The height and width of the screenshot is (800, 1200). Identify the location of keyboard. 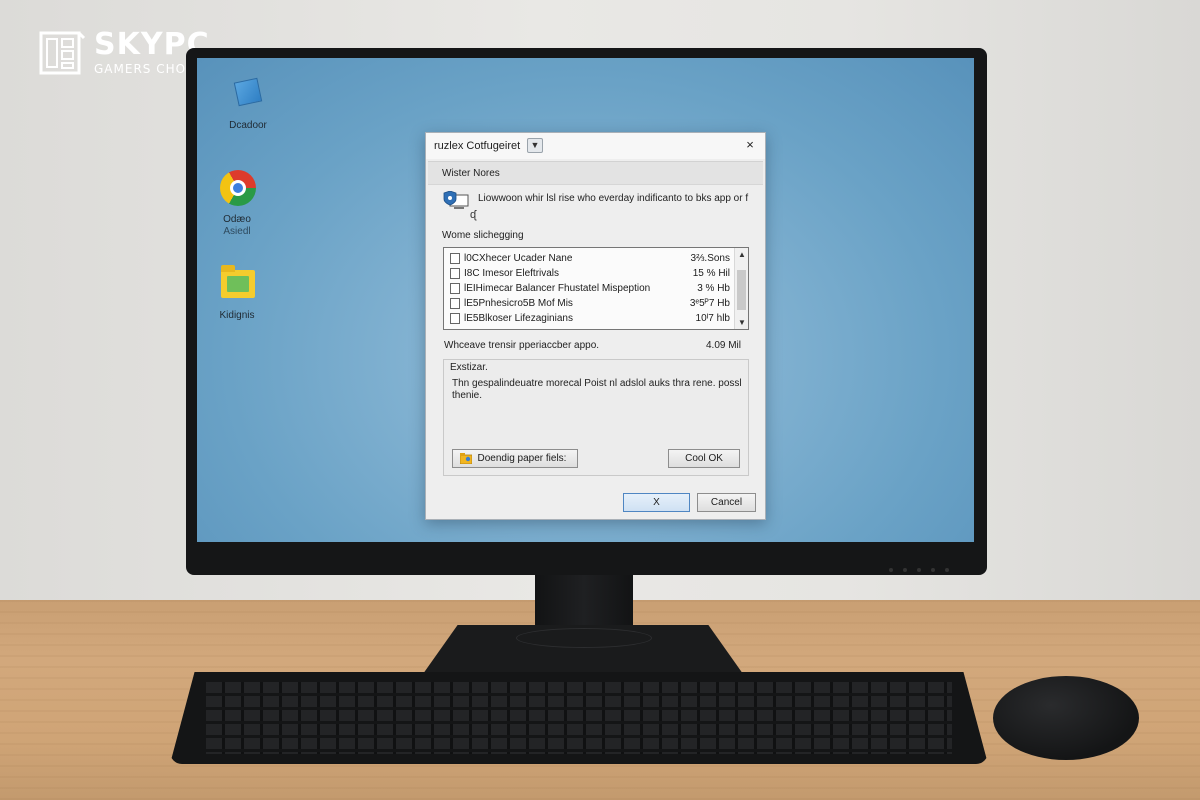
(579, 718).